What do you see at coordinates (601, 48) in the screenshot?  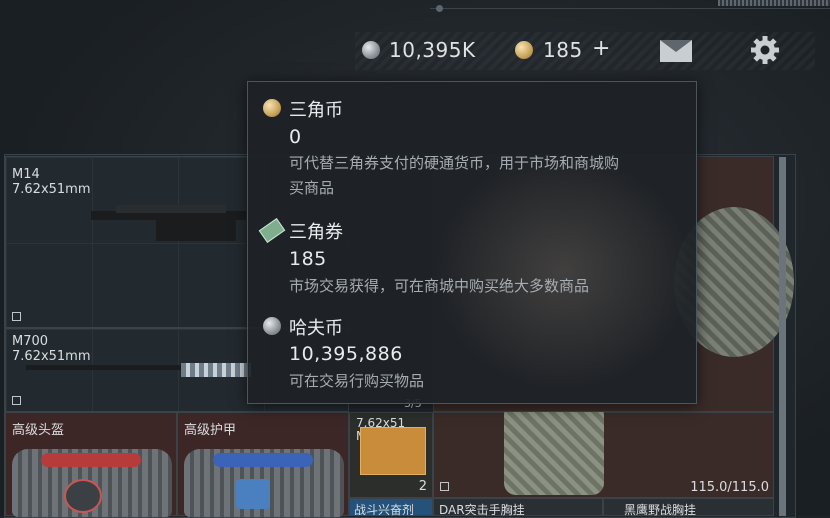 I see `add-currency-button: +` at bounding box center [601, 48].